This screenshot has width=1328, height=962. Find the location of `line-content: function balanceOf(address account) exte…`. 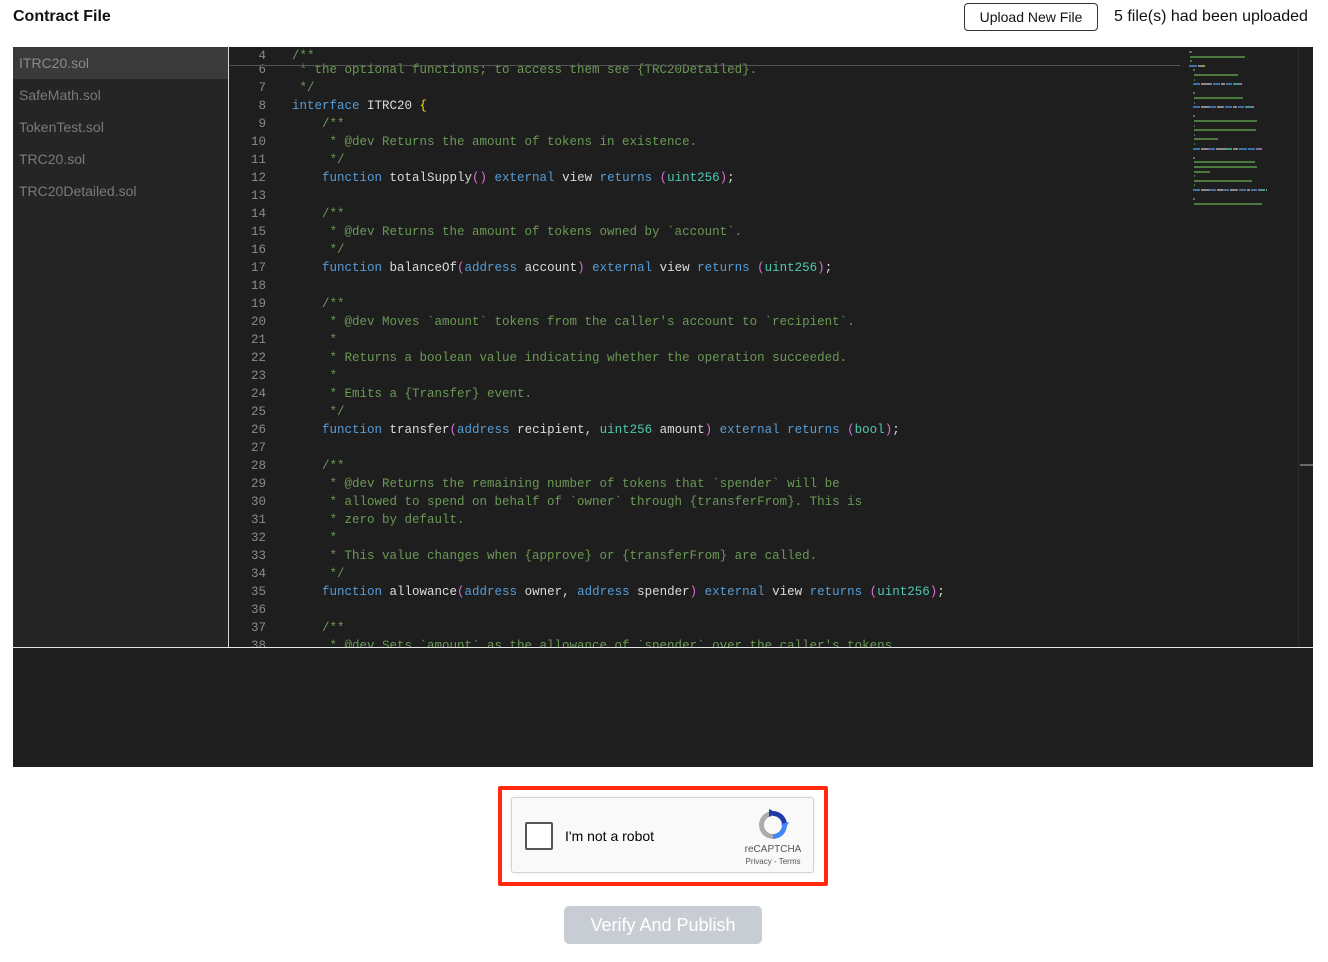

line-content: function balanceOf(address account) exte… is located at coordinates (562, 268).